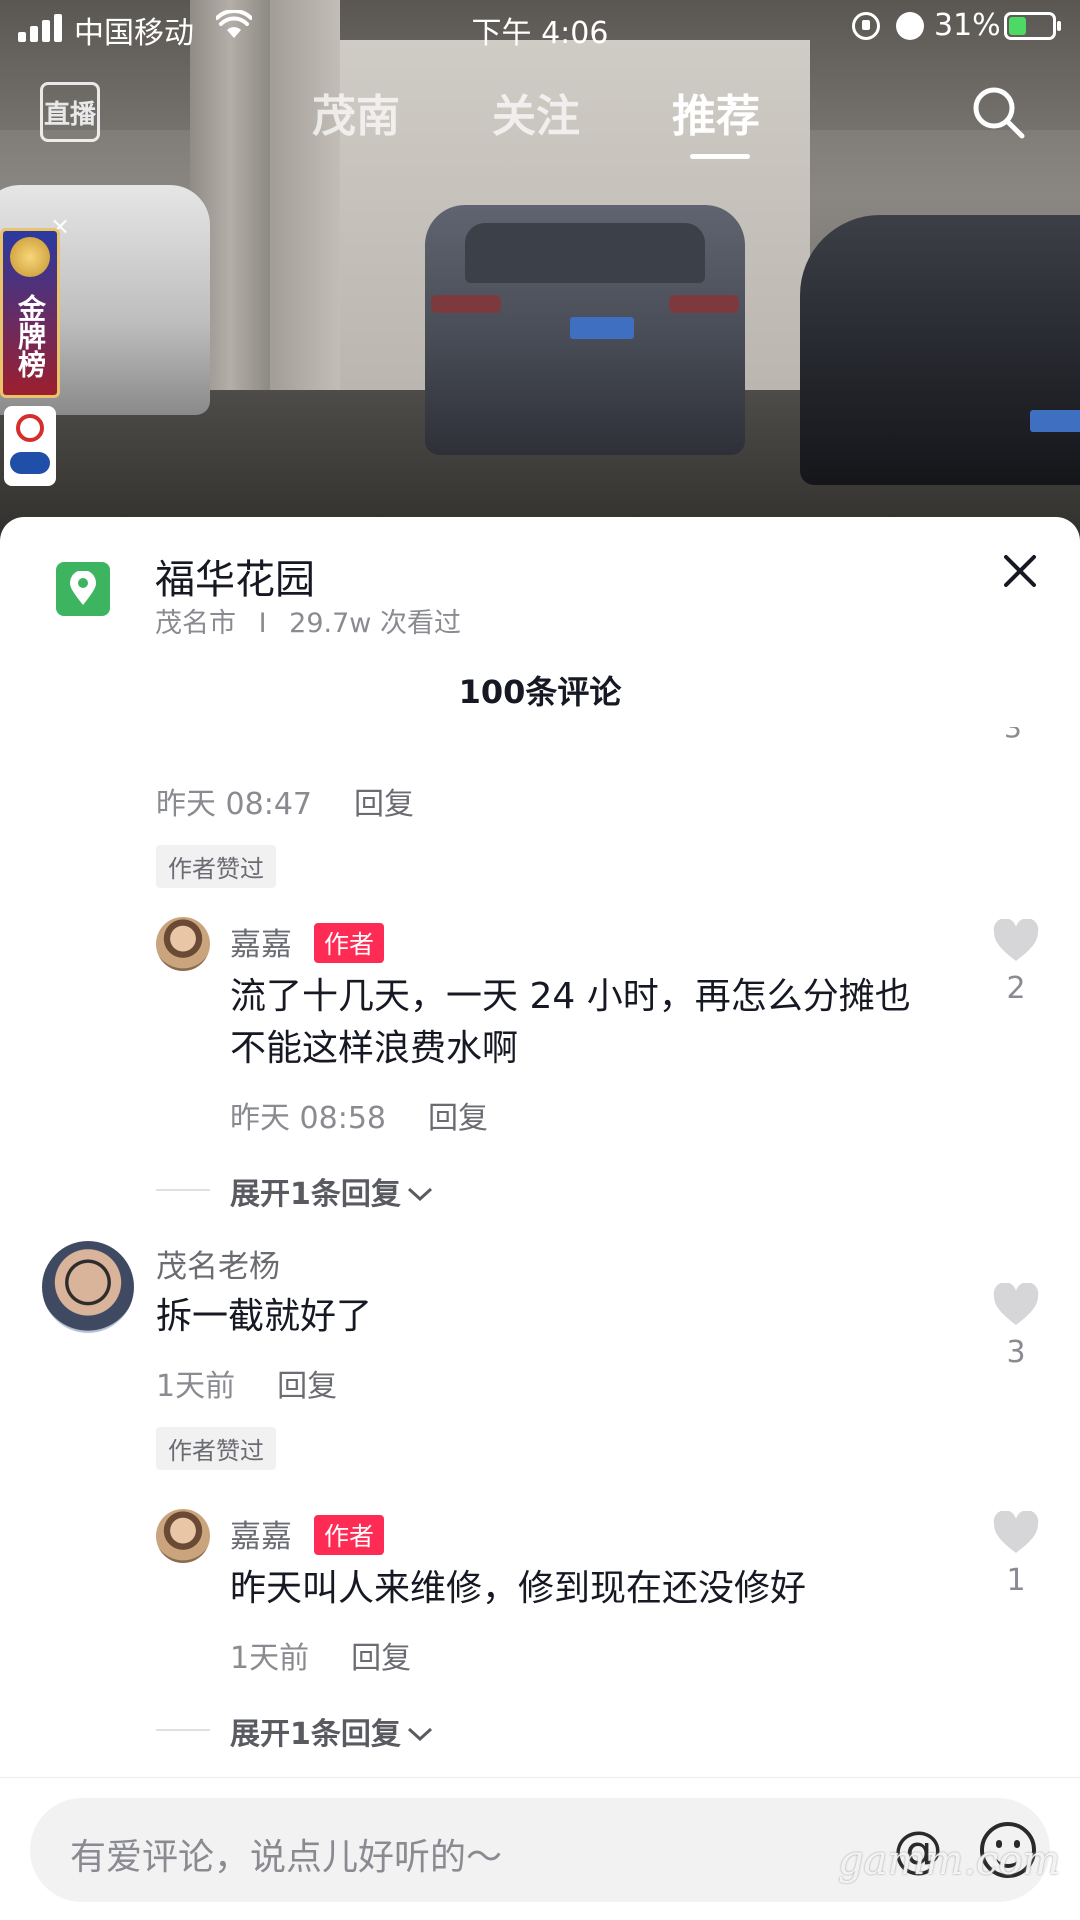 The image size is (1080, 1920). I want to click on comment-time: 昨天 08:58, so click(308, 1118).